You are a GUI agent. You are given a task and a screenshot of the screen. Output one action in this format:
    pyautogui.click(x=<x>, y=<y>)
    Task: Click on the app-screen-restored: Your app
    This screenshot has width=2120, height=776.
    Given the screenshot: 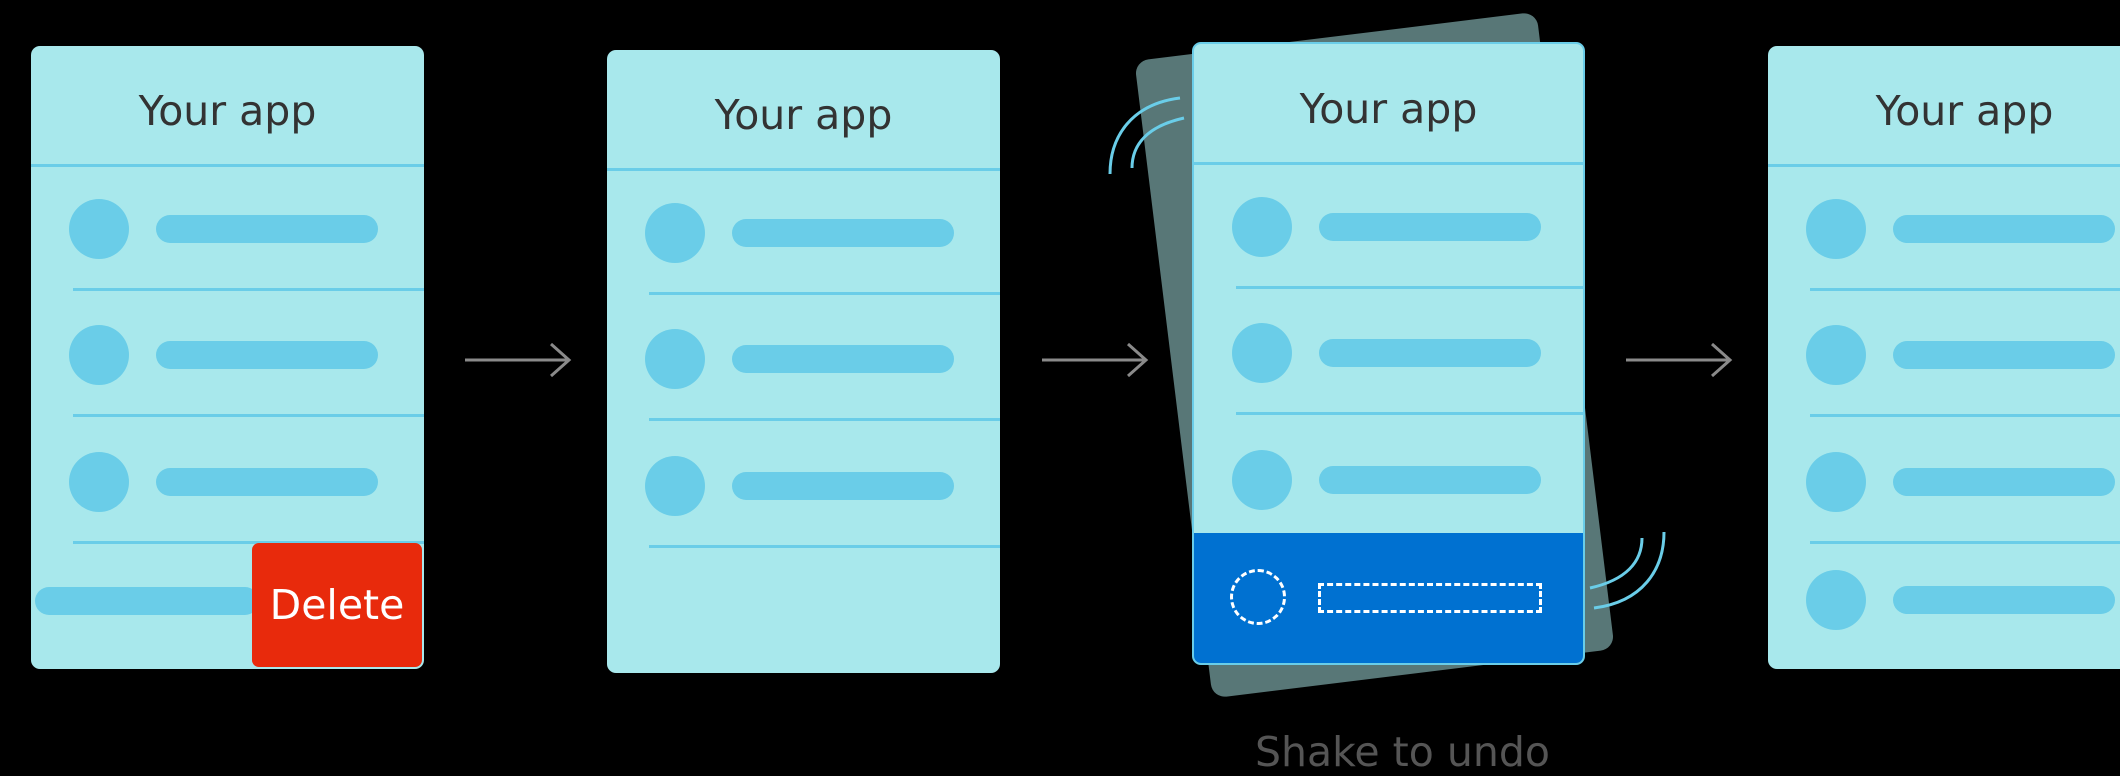 What is the action you would take?
    pyautogui.click(x=1944, y=357)
    